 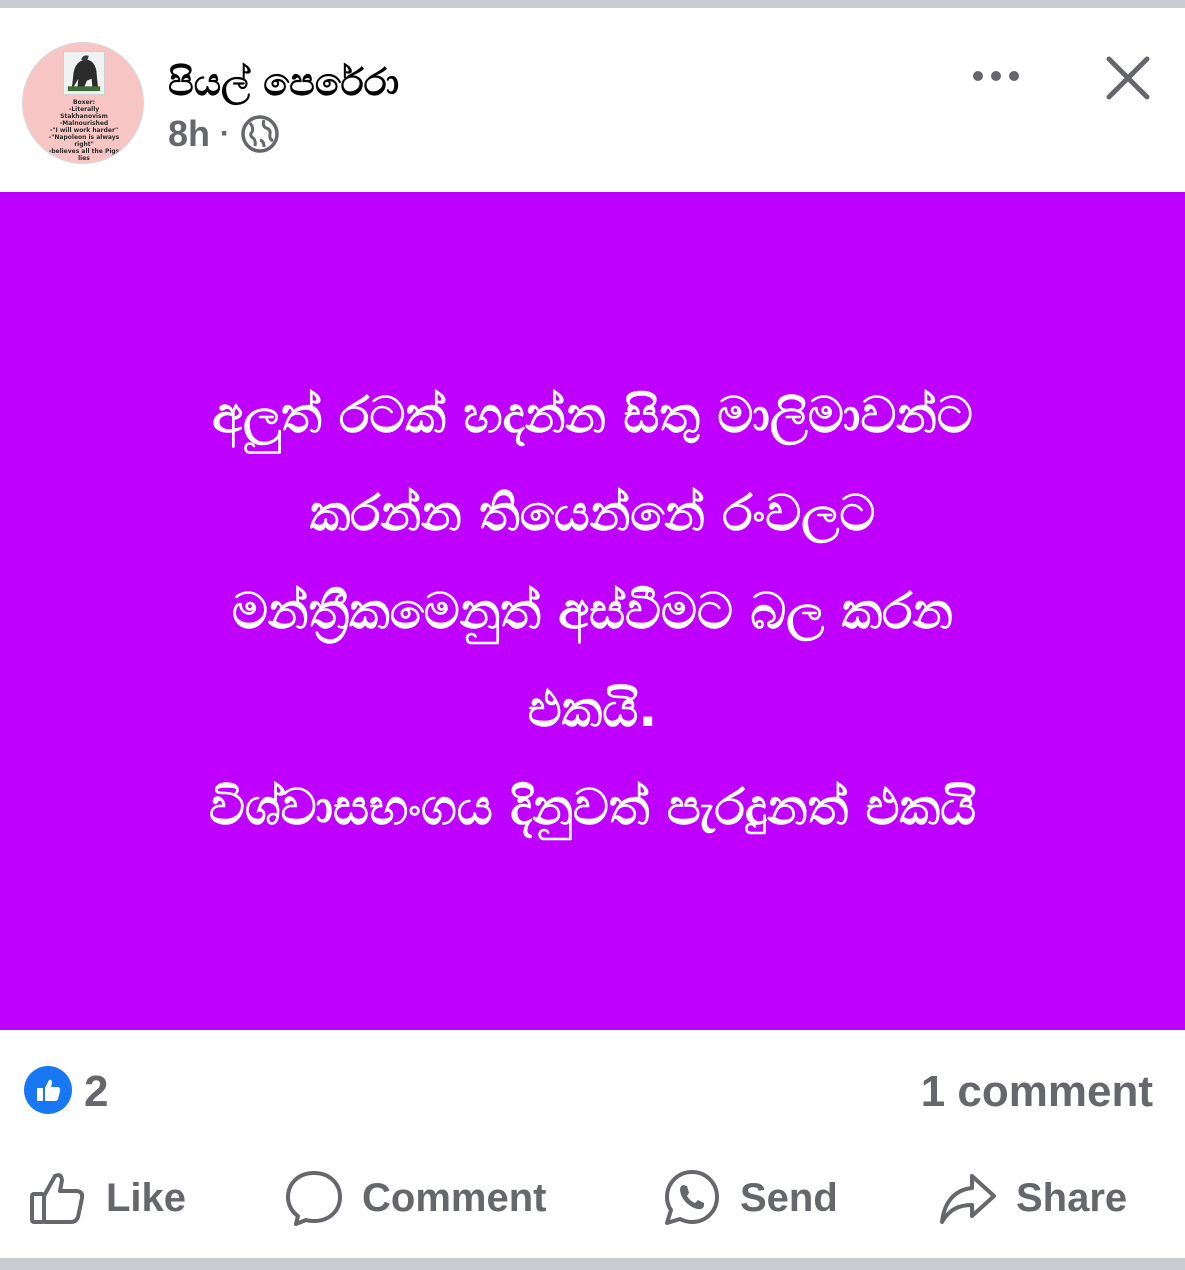 I want to click on like-button: Like, so click(x=107, y=1198).